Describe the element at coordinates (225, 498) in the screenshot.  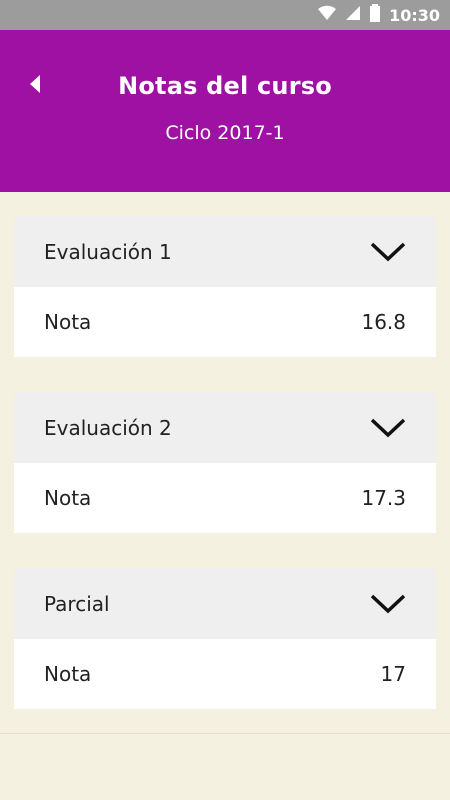
I see `grade-row: Nota 17.3` at that location.